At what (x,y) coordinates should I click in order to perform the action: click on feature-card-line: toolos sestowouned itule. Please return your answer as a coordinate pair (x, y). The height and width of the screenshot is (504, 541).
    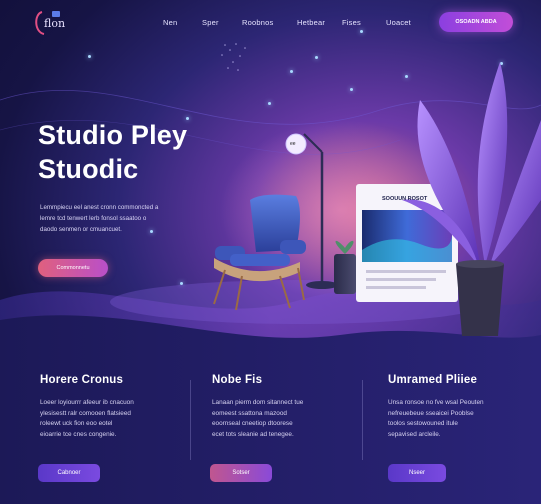
    Looking at the image, I should click on (423, 423).